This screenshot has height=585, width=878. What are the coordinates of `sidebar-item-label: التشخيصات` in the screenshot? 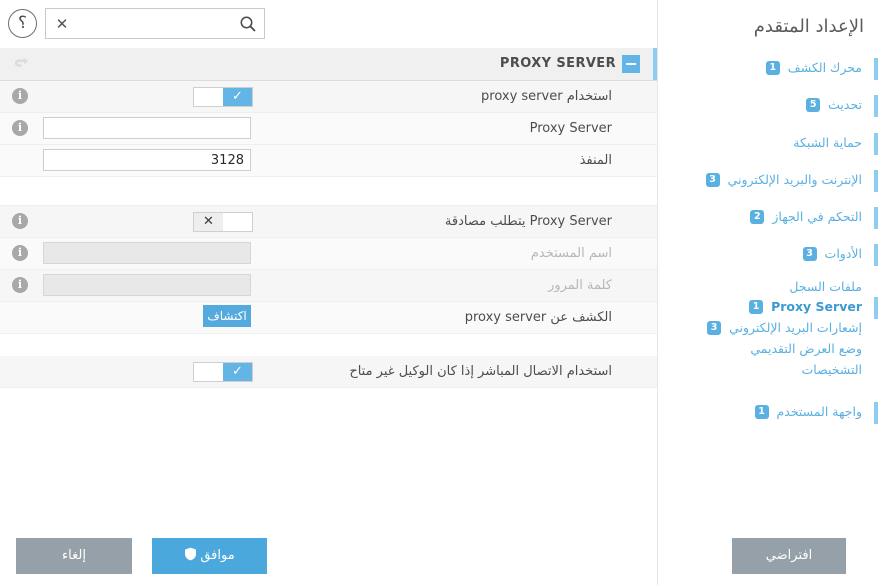 It's located at (831, 369).